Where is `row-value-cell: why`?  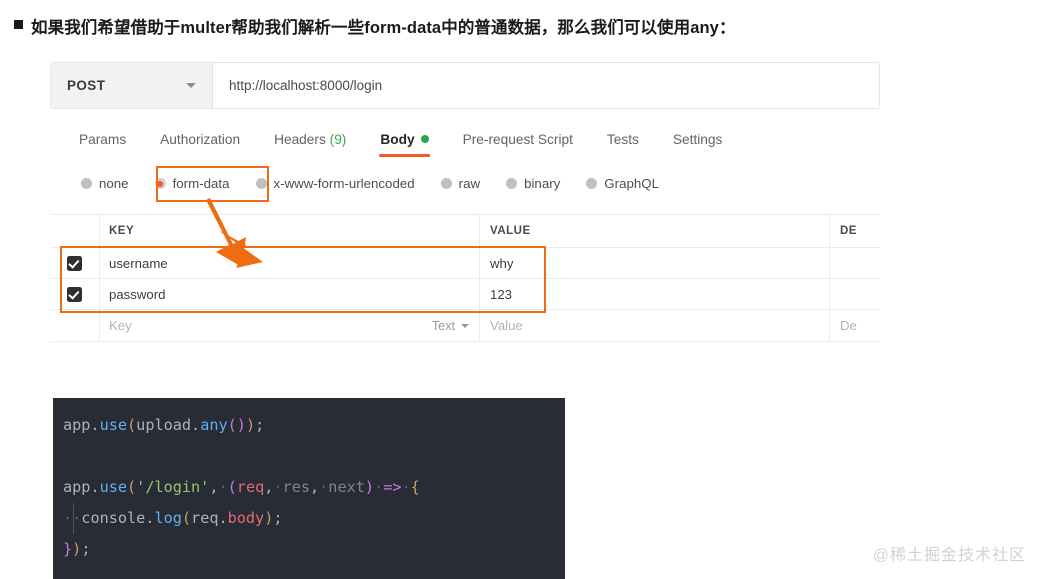
row-value-cell: why is located at coordinates (655, 263).